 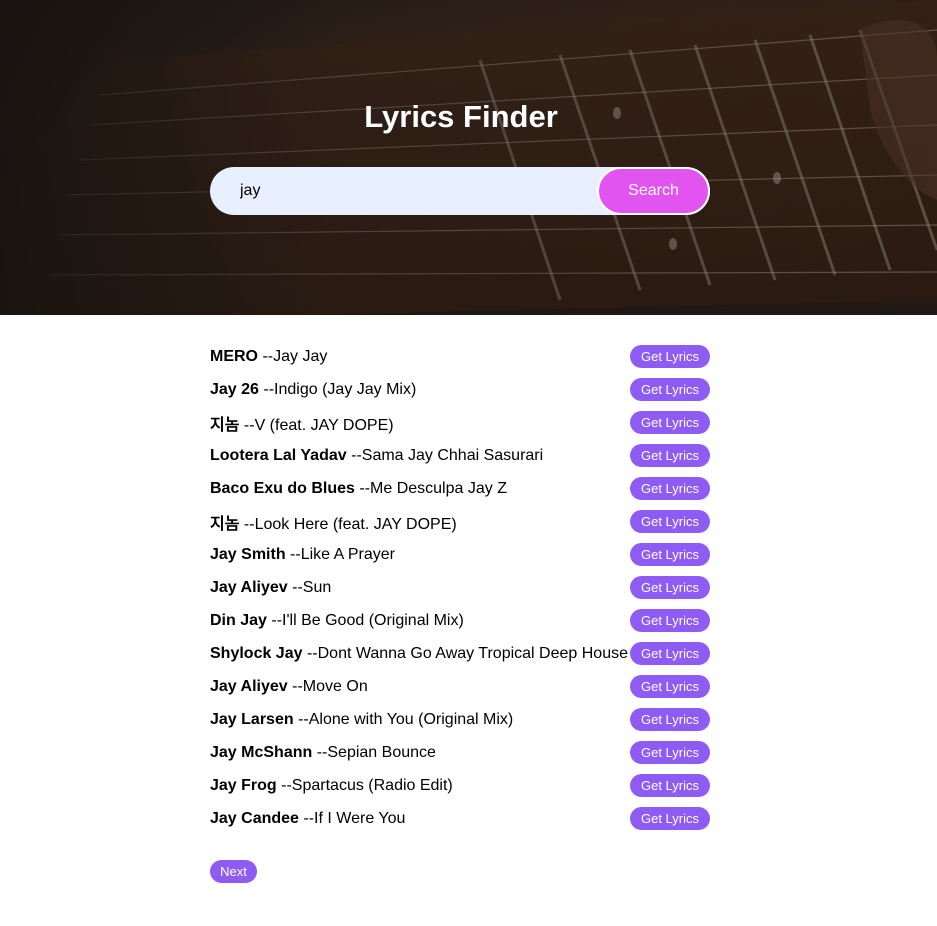 I want to click on song-title: --Like A Prayer, so click(x=342, y=554).